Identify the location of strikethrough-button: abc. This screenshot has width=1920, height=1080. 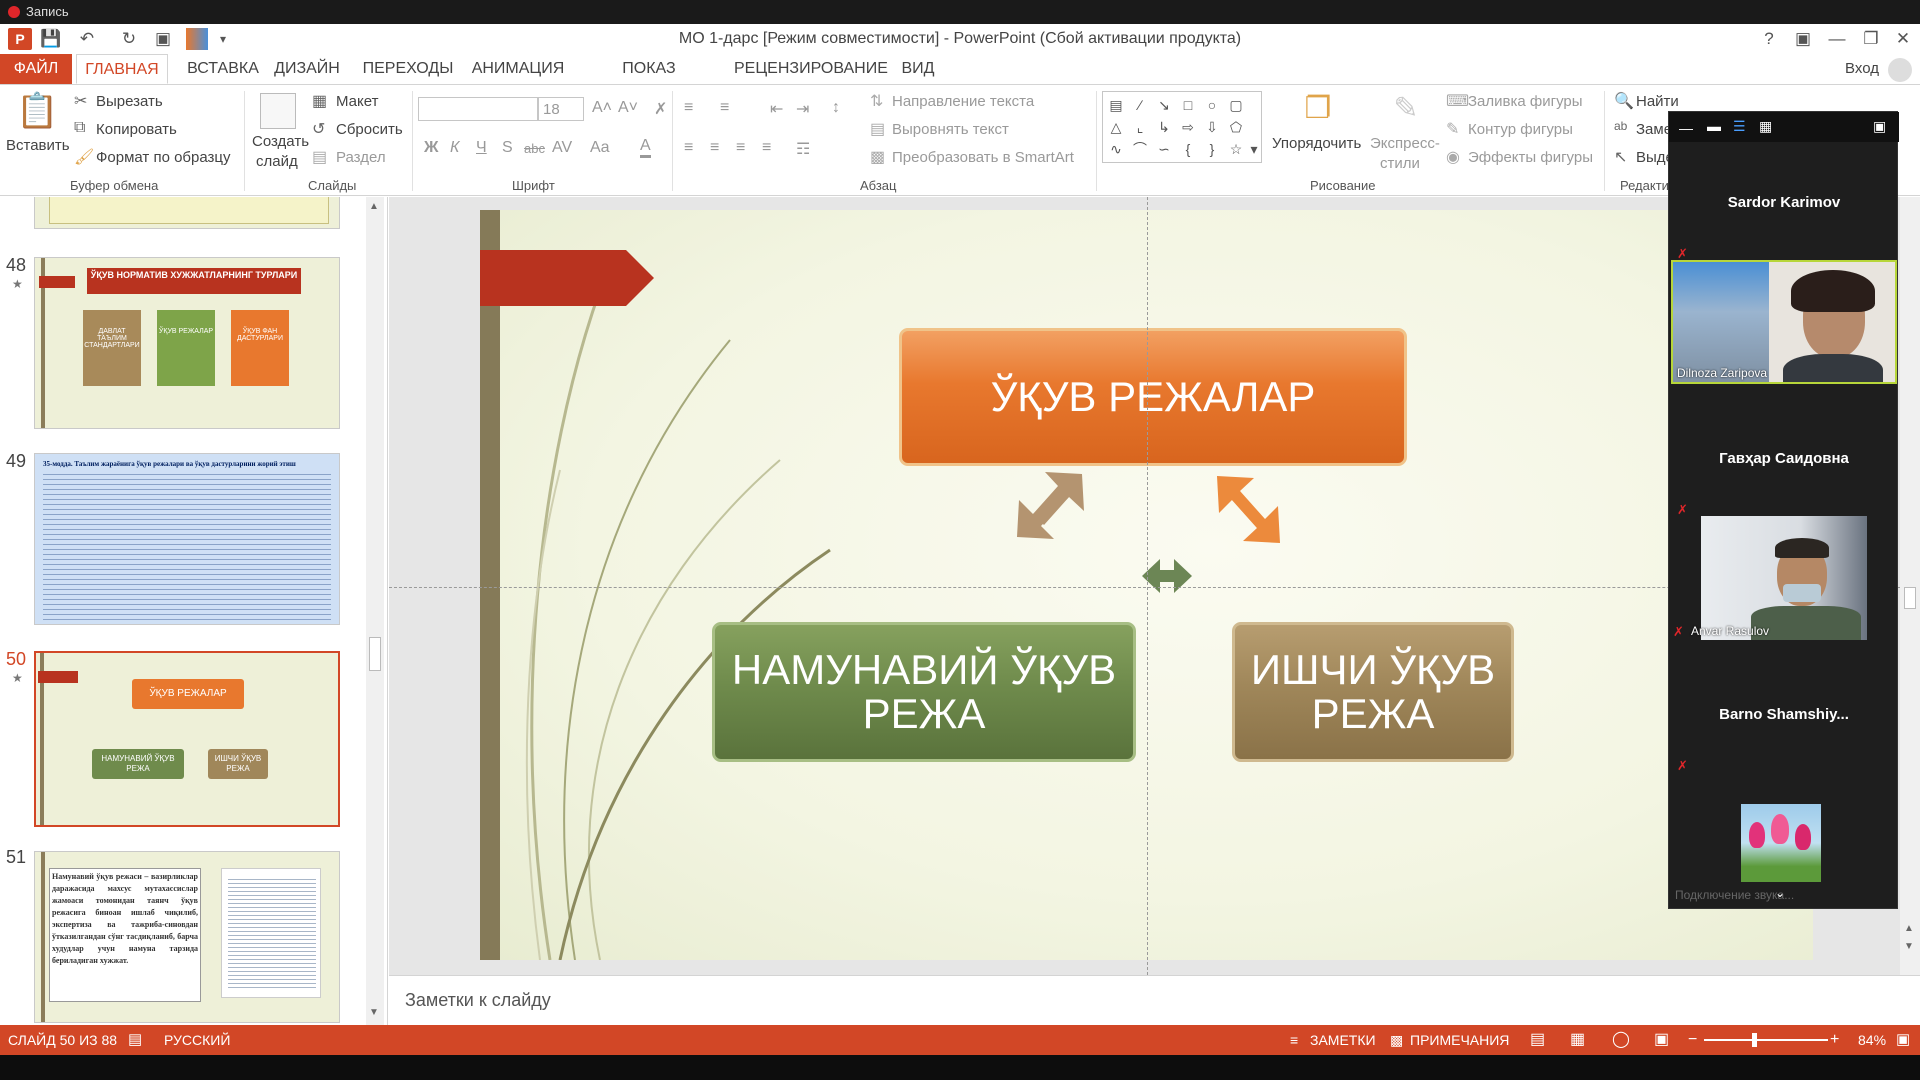
(534, 148).